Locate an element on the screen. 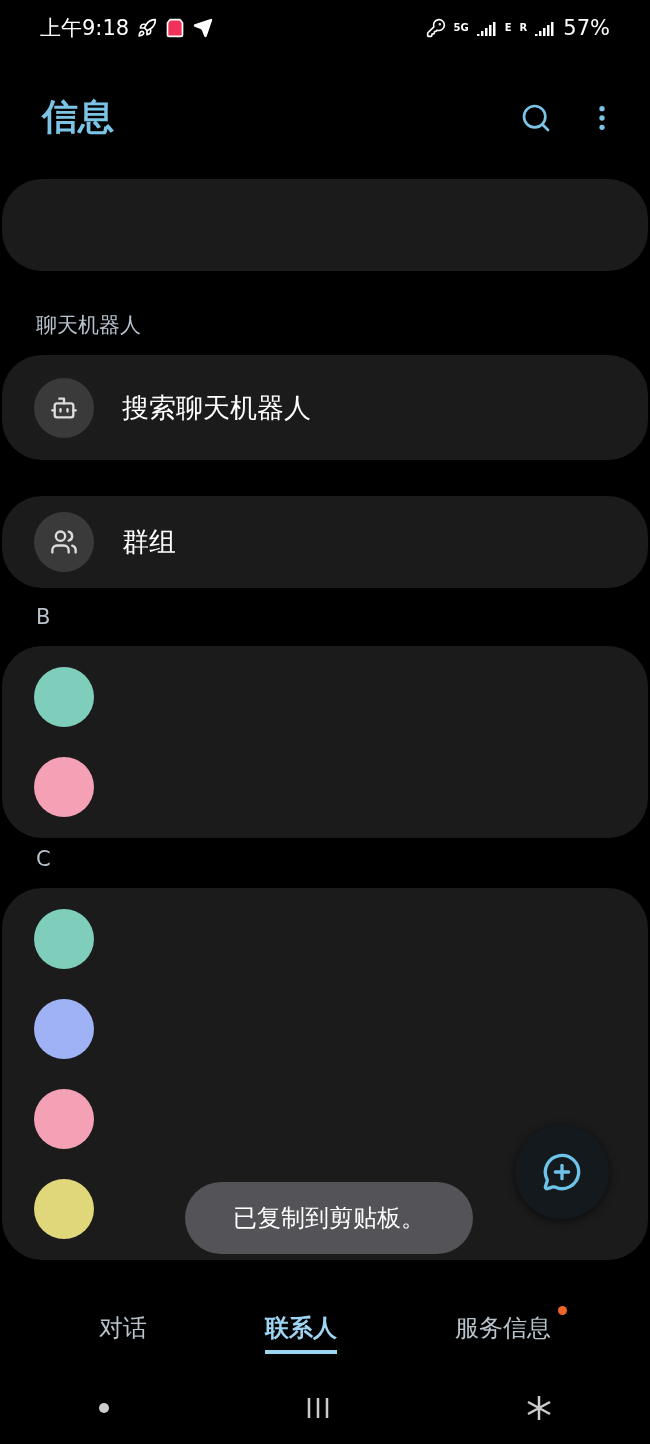 This screenshot has height=1444, width=650. list-item: 群组 is located at coordinates (149, 542).